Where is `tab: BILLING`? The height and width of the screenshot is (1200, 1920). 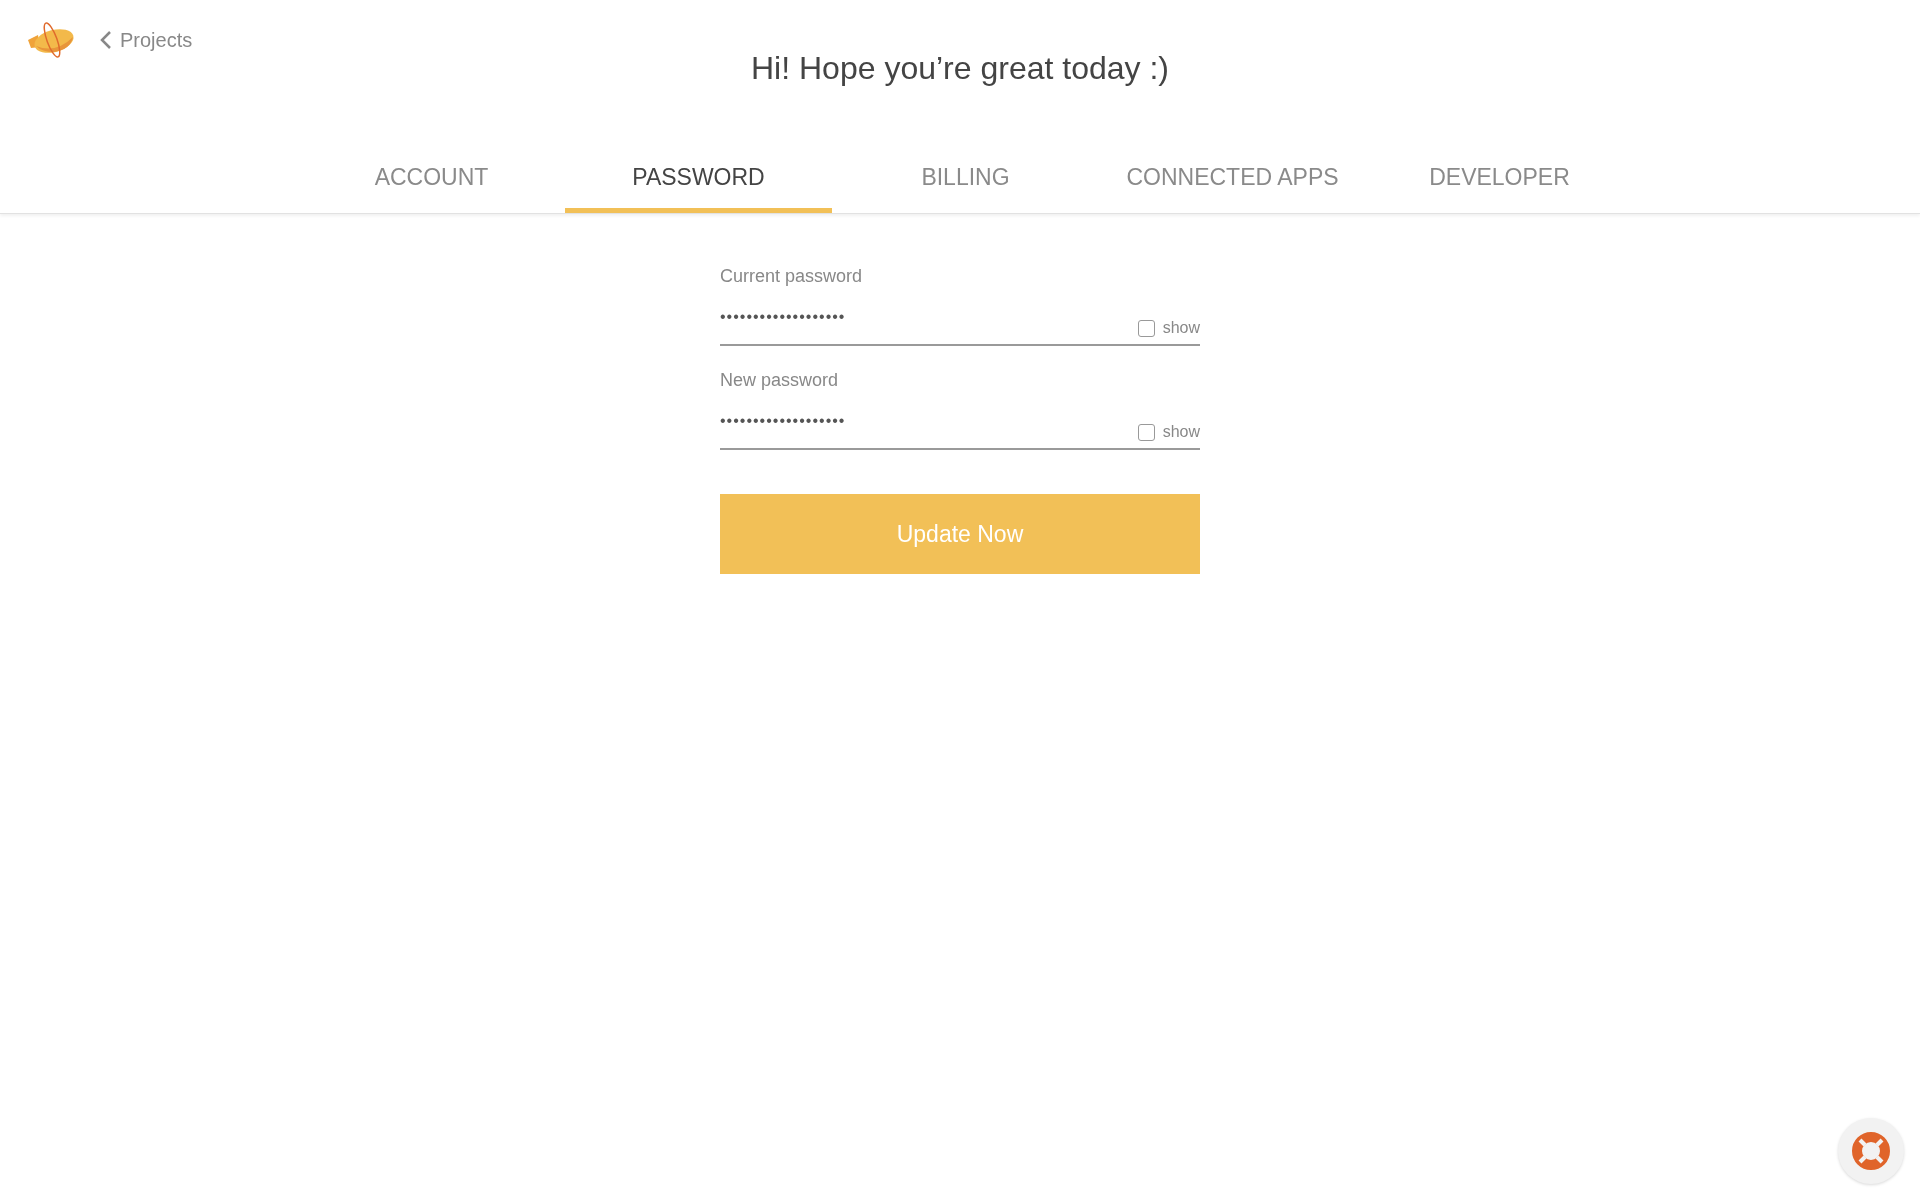 tab: BILLING is located at coordinates (965, 183).